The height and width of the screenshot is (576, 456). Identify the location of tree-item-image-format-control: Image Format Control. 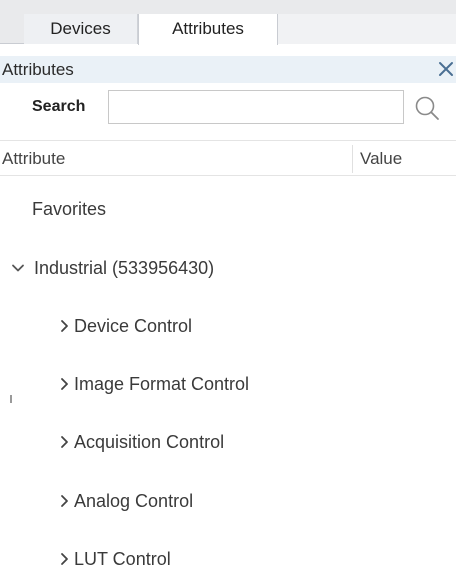
(228, 384).